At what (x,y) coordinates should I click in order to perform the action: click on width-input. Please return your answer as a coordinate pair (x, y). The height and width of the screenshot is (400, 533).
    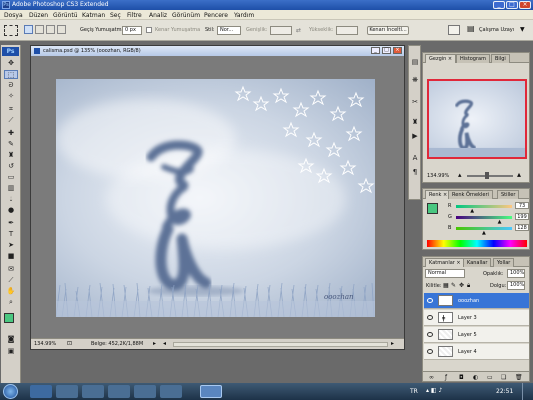
    Looking at the image, I should click on (281, 30).